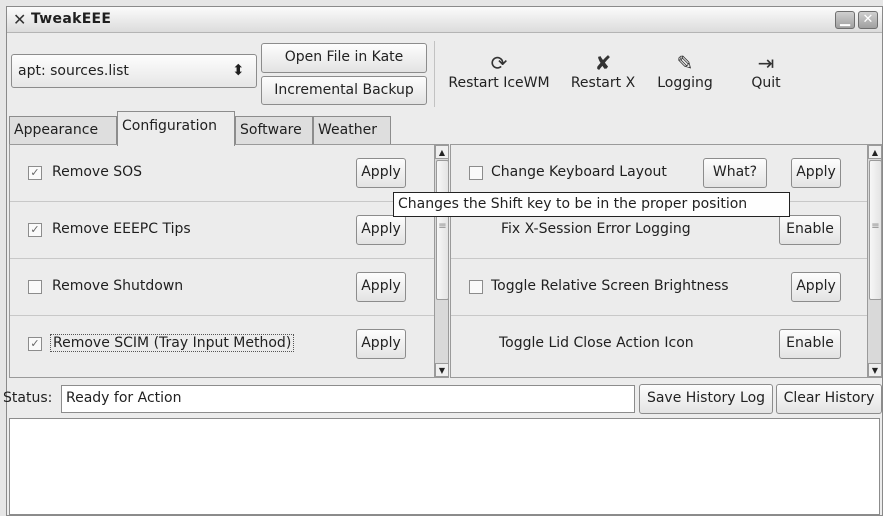 This screenshot has width=883, height=516. What do you see at coordinates (603, 83) in the screenshot?
I see `restart-x-label: Restart X` at bounding box center [603, 83].